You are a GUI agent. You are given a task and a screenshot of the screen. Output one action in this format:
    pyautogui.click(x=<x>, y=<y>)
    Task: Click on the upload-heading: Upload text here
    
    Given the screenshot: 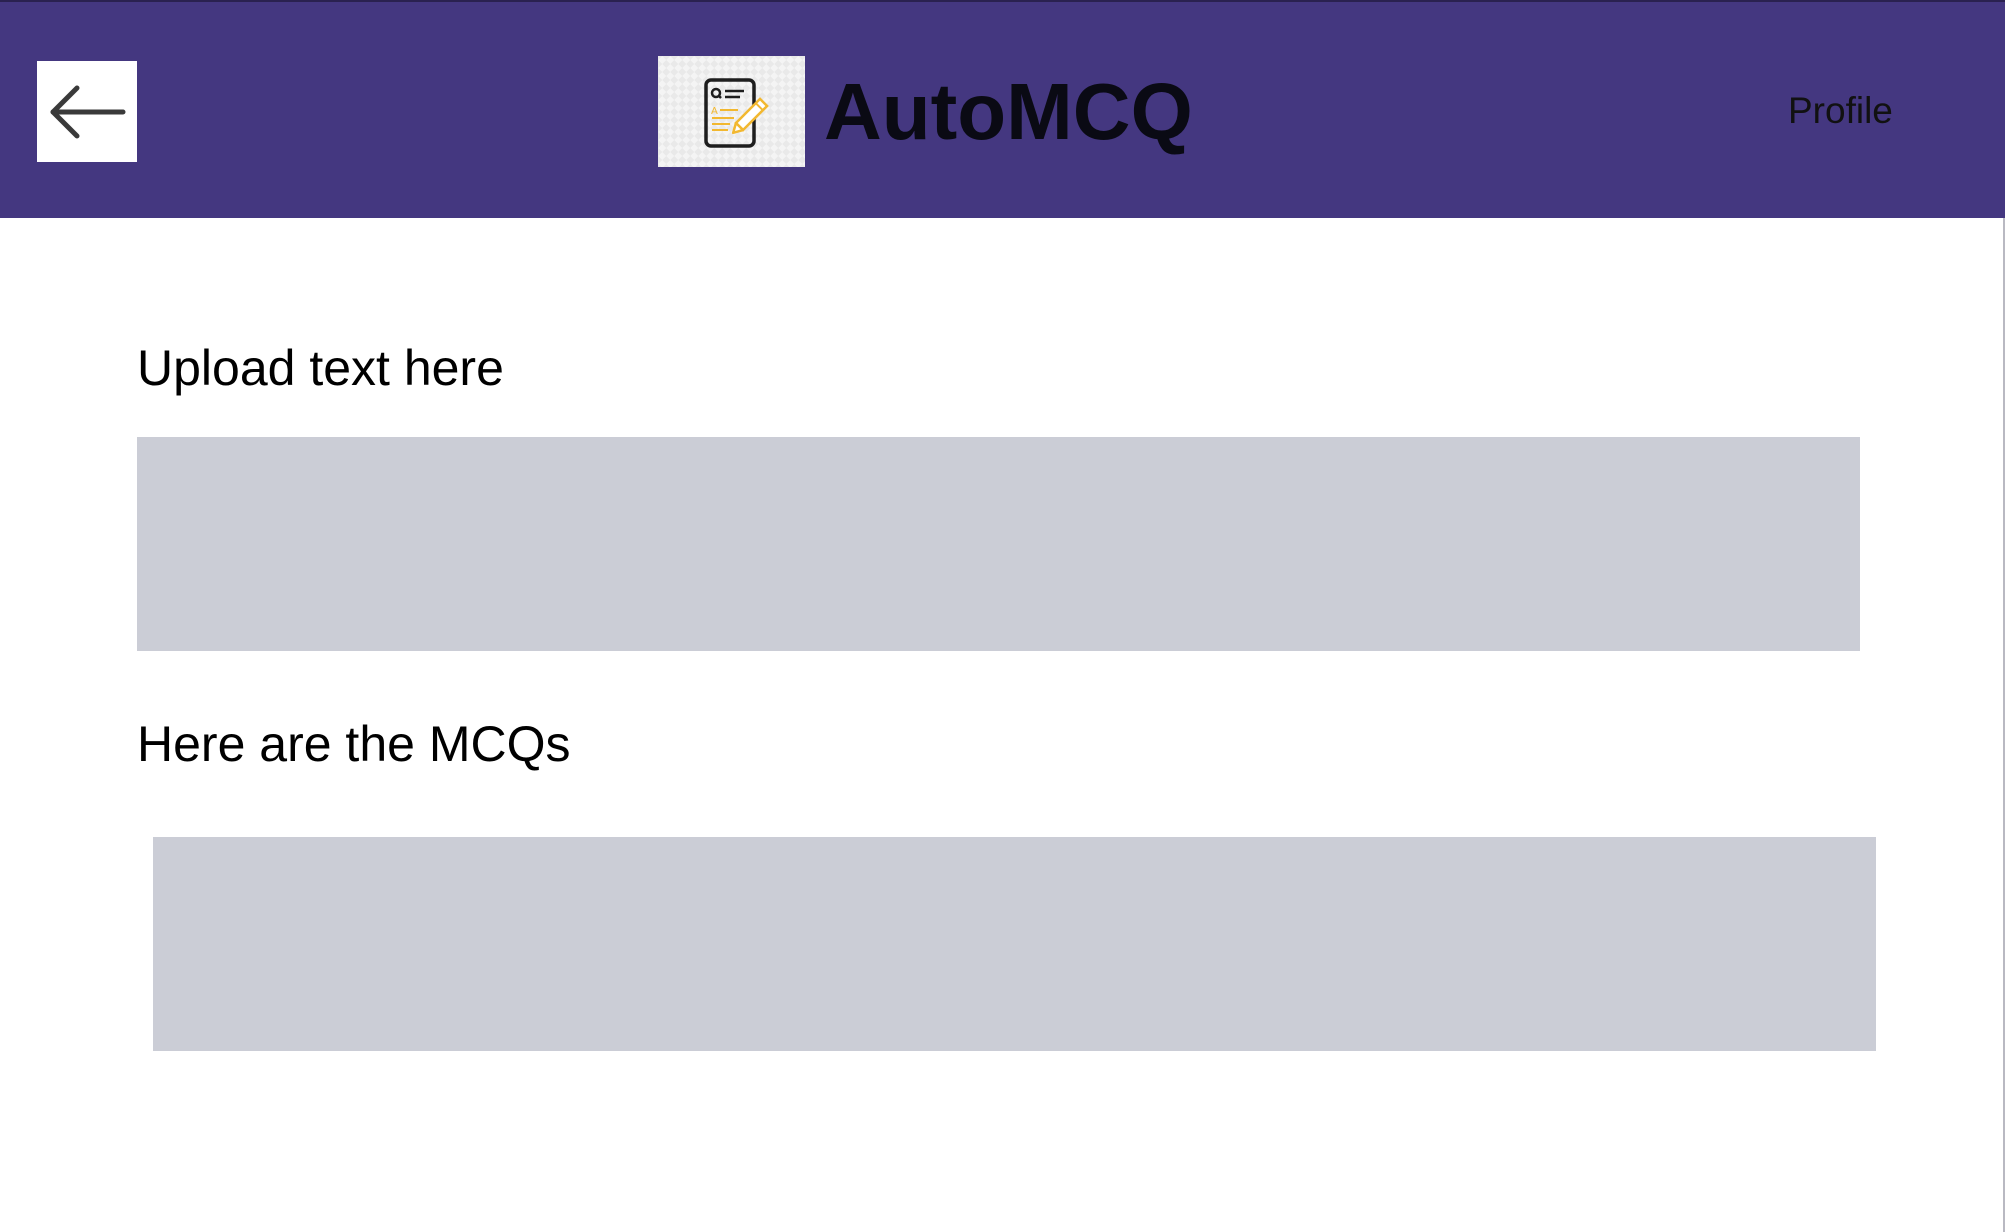 What is the action you would take?
    pyautogui.click(x=320, y=368)
    